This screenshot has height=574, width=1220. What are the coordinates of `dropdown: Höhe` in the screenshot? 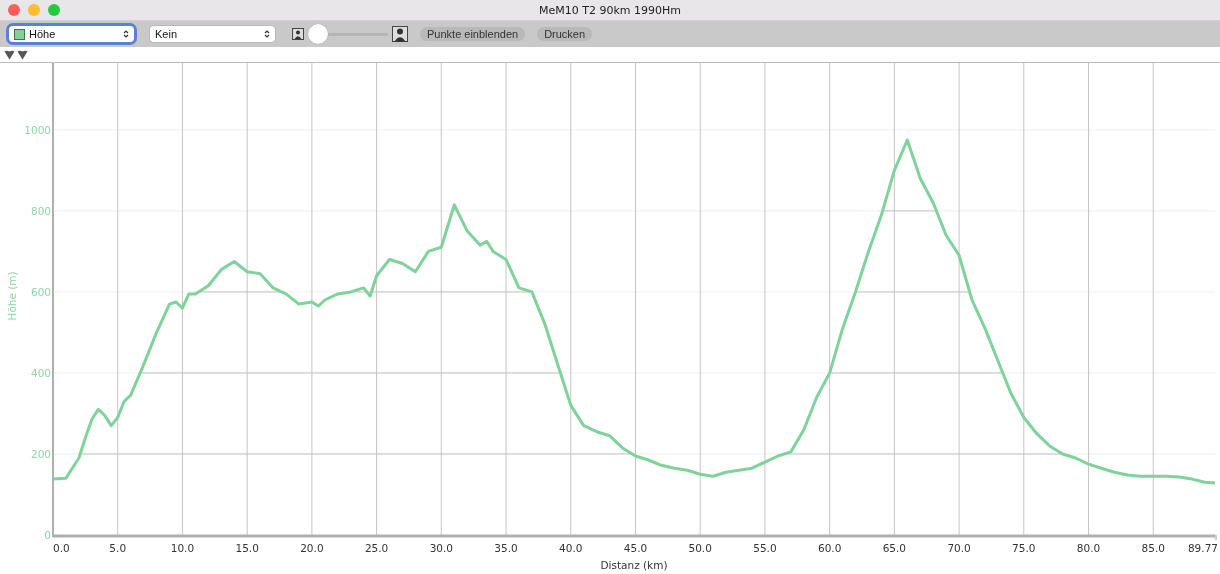 It's located at (71, 34).